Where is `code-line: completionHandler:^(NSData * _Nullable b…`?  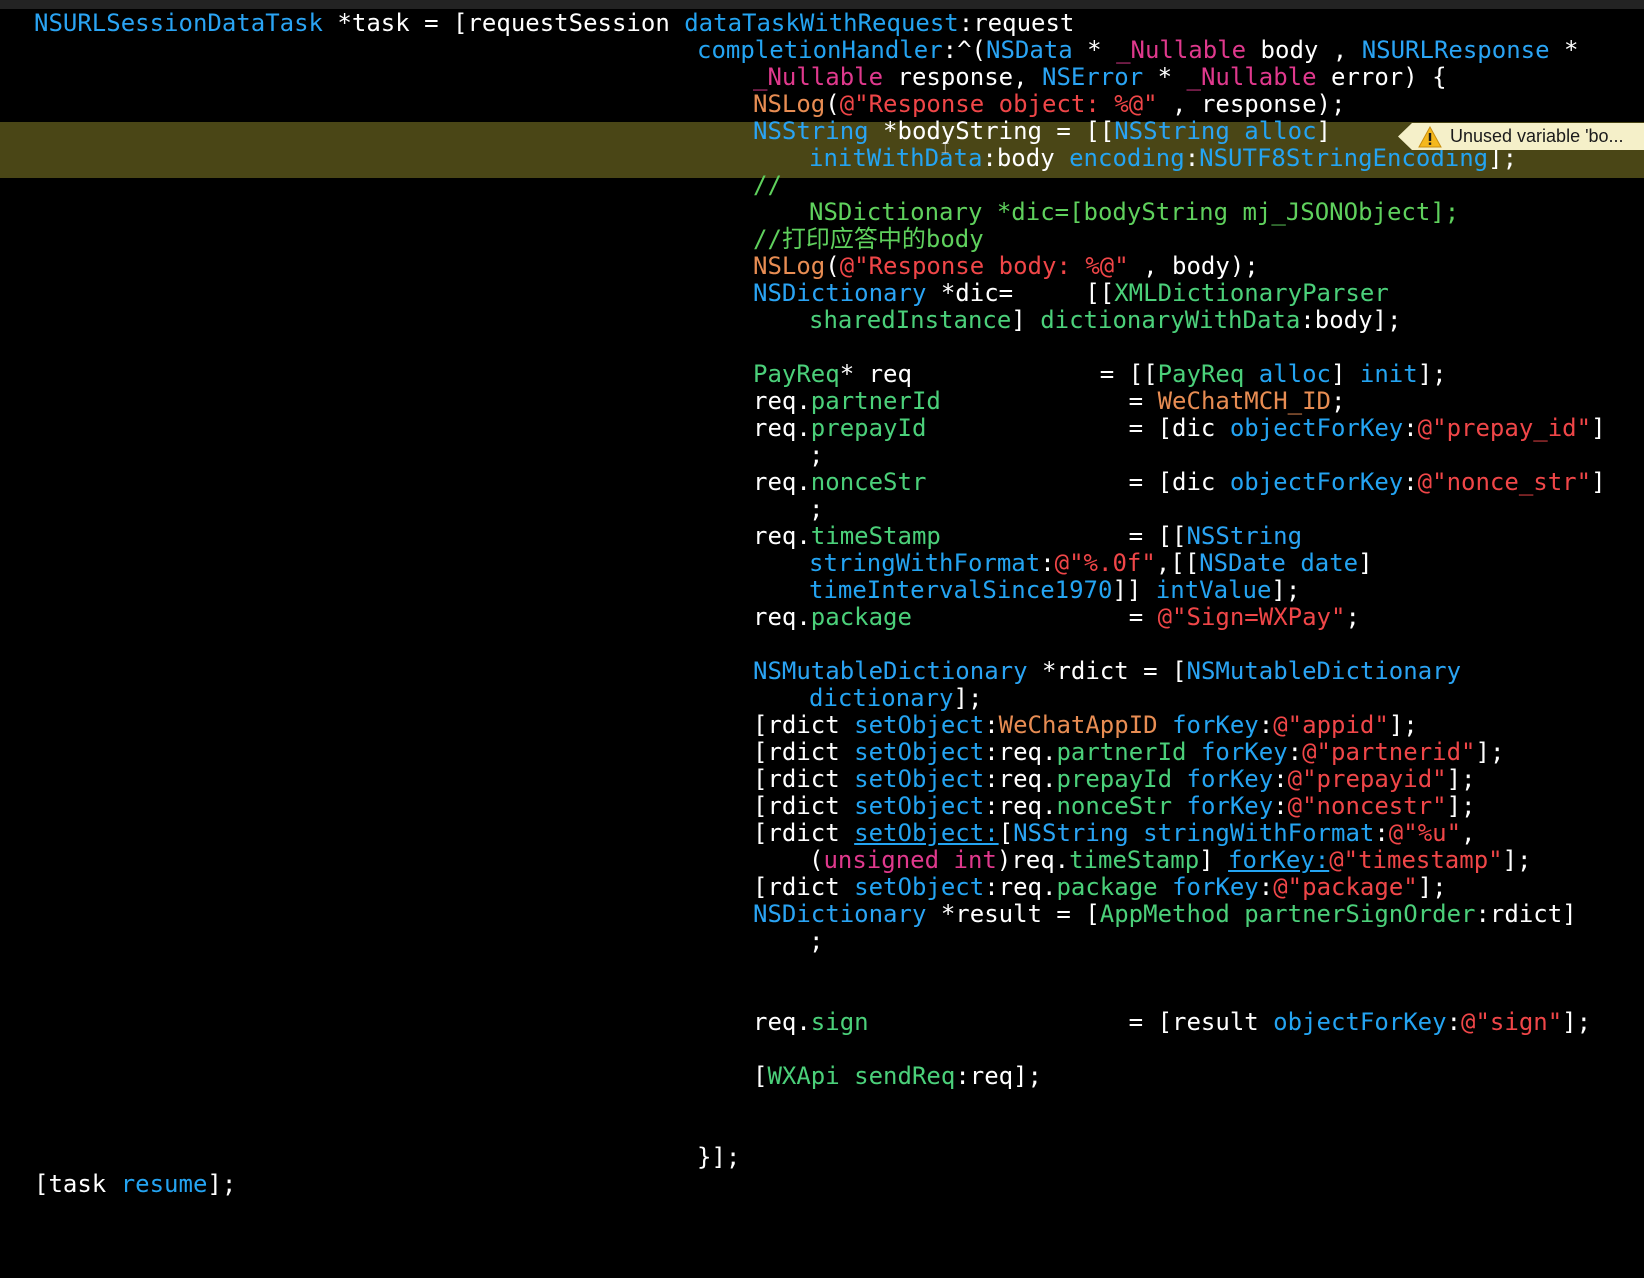
code-line: completionHandler:^(NSData * _Nullable b… is located at coordinates (1137, 50).